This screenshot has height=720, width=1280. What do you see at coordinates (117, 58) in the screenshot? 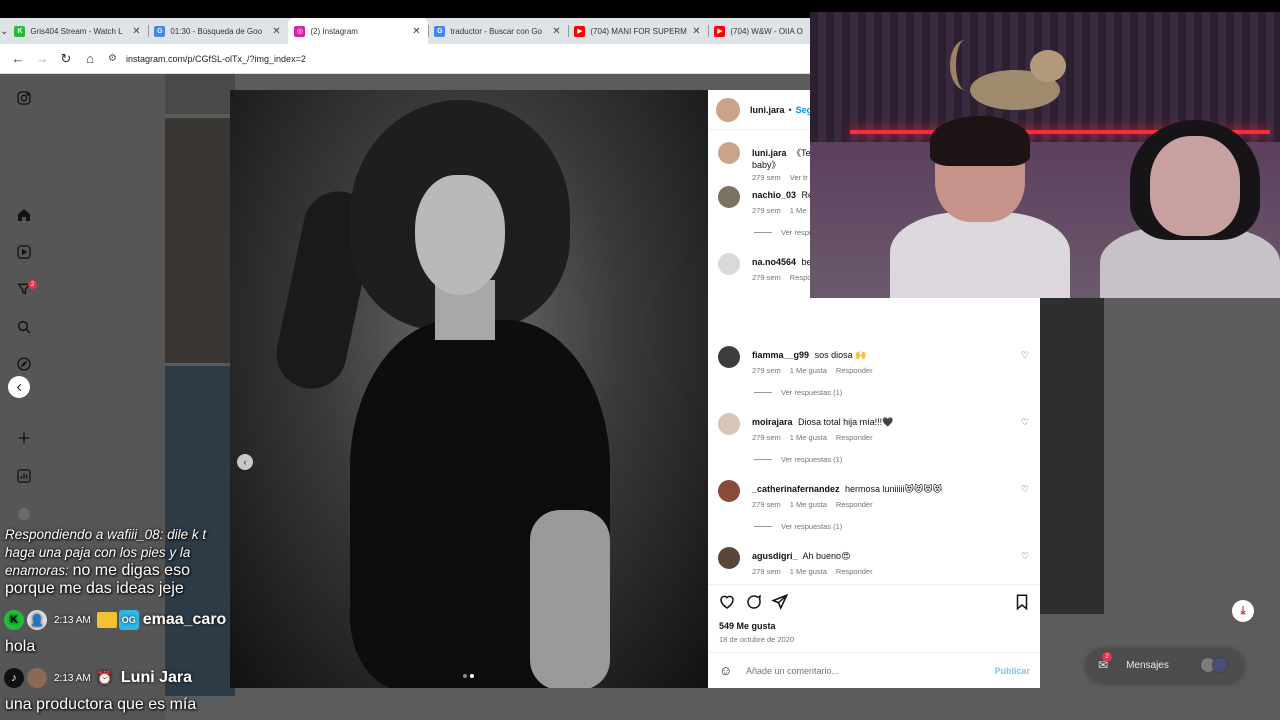
I see `site-info-icon: ⚙` at bounding box center [117, 58].